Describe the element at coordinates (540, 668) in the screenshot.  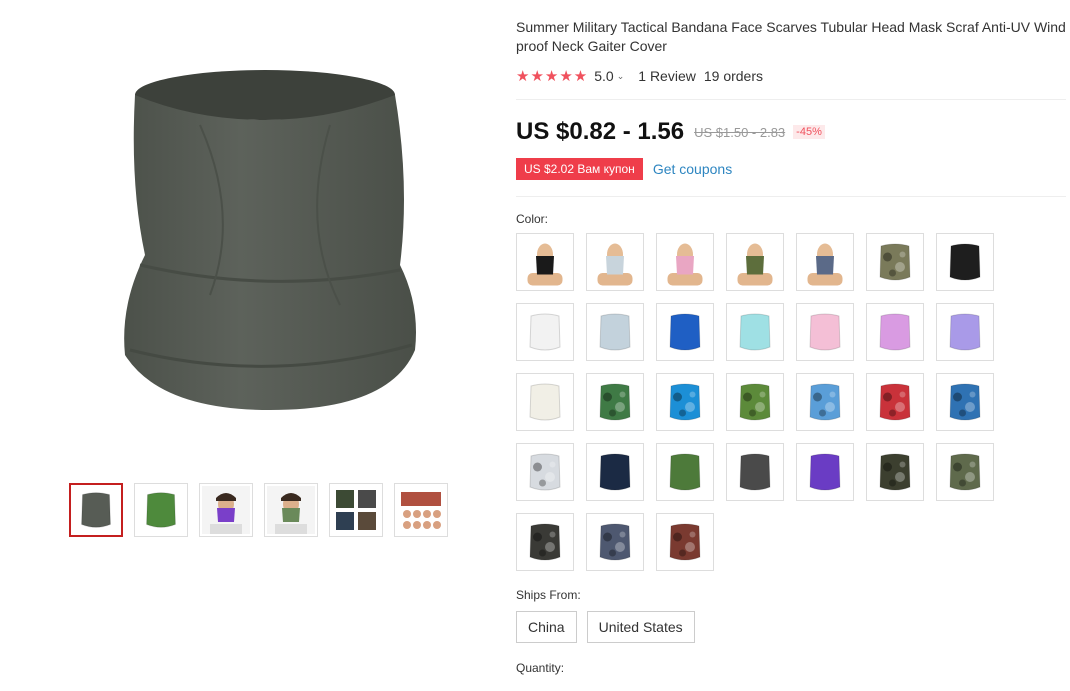
I see `quantity-label: Quantity:` at that location.